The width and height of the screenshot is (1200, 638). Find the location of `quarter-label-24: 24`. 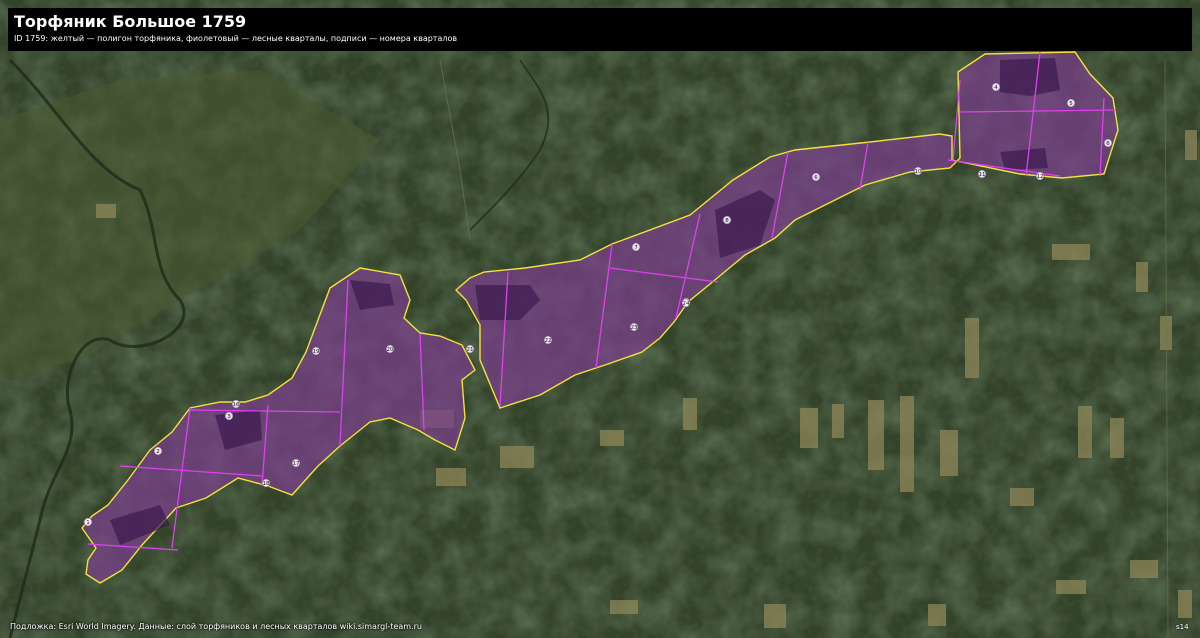

quarter-label-24: 24 is located at coordinates (686, 303).